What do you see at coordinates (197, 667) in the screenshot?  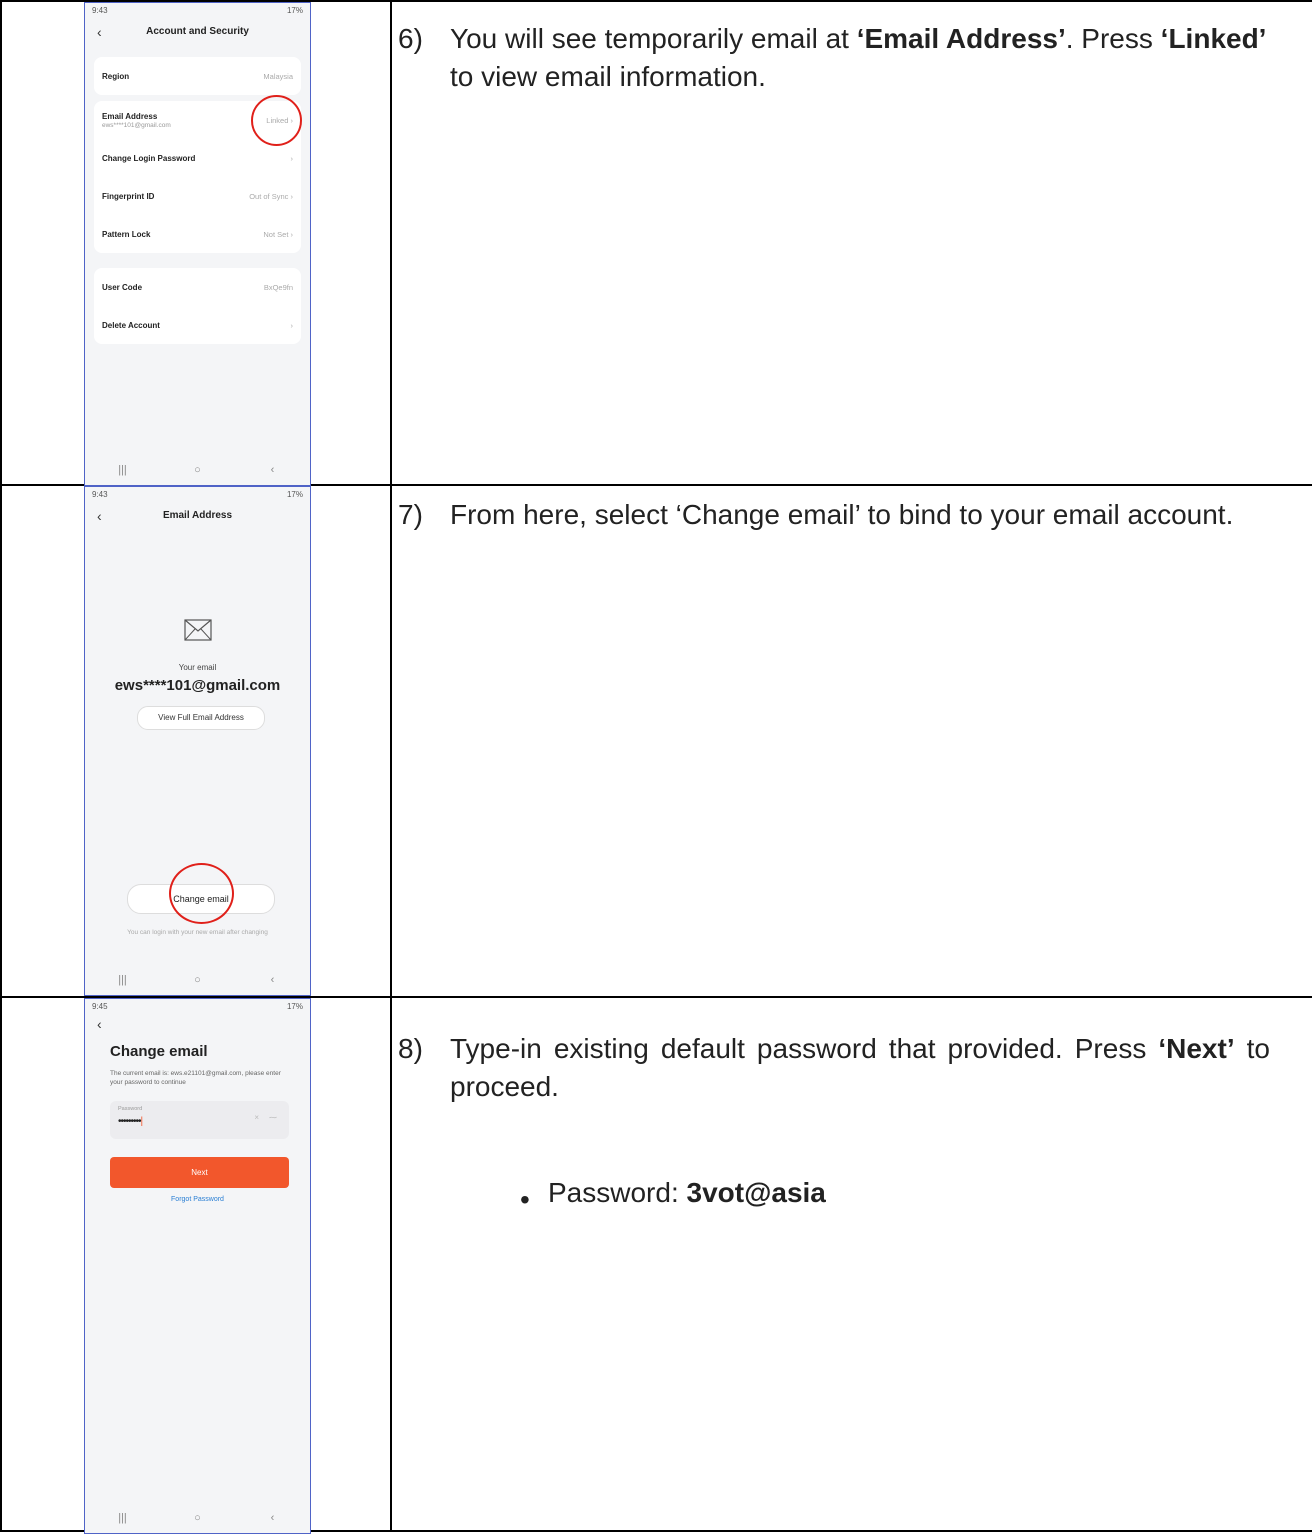 I see `your-email-label: Your email` at bounding box center [197, 667].